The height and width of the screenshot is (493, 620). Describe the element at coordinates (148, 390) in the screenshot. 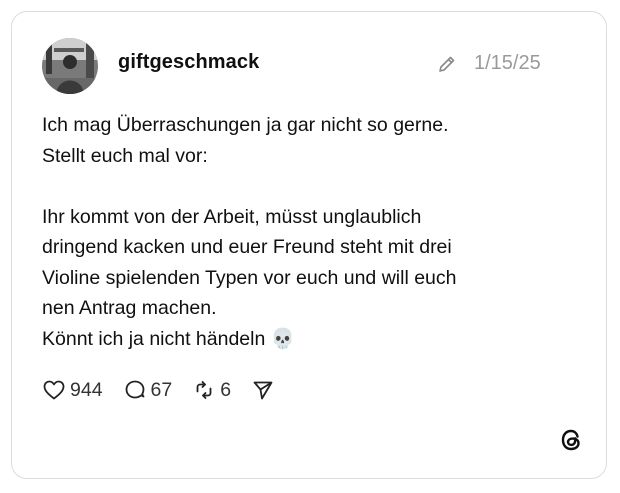

I see `reply-button: 67` at that location.